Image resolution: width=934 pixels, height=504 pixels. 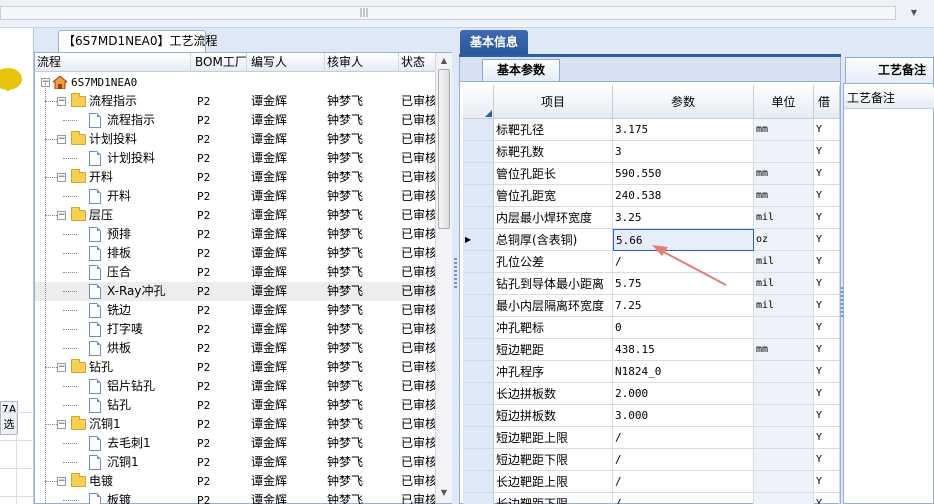 What do you see at coordinates (235, 386) in the screenshot?
I see `tree-row: 铝片钻孔 P2 谭金辉 钟梦飞 已审核` at bounding box center [235, 386].